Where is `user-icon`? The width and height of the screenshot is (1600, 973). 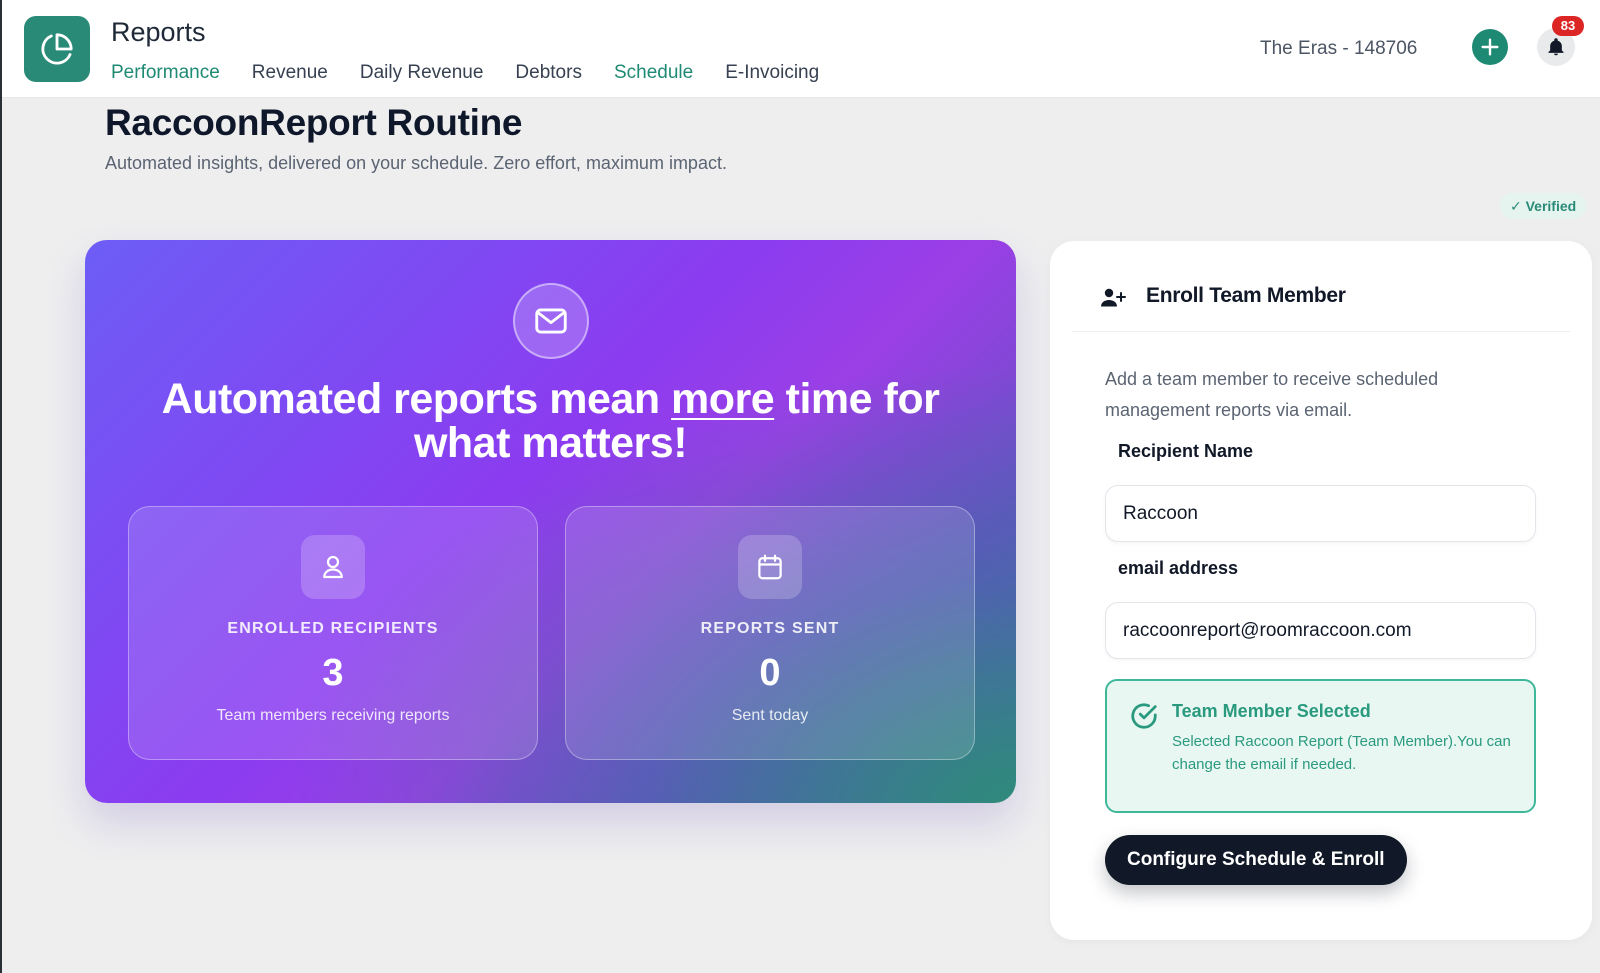 user-icon is located at coordinates (333, 567).